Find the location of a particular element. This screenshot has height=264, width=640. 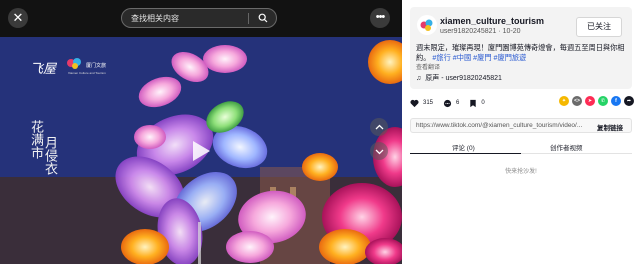

embed-icon: <> is located at coordinates (577, 101).